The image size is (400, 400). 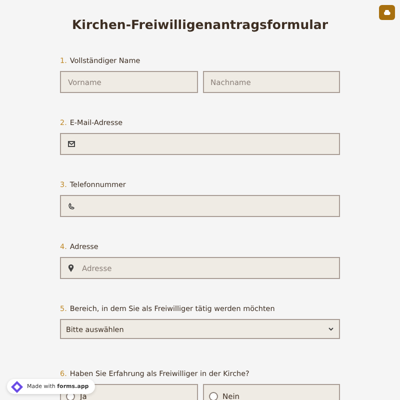 I want to click on location-pin-icon, so click(x=71, y=268).